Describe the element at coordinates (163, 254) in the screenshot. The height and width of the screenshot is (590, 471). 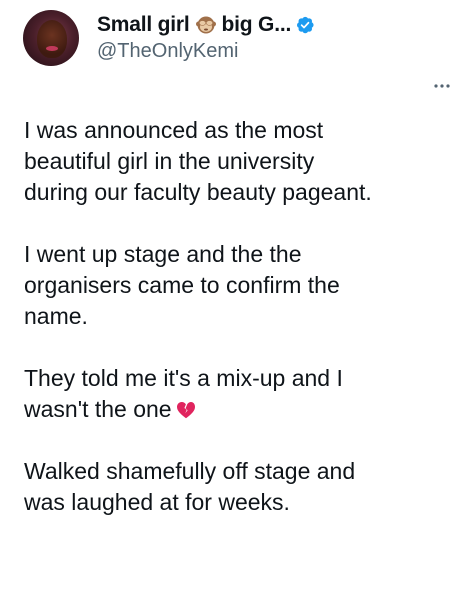
I see `text-line: I went up stage and the the` at that location.